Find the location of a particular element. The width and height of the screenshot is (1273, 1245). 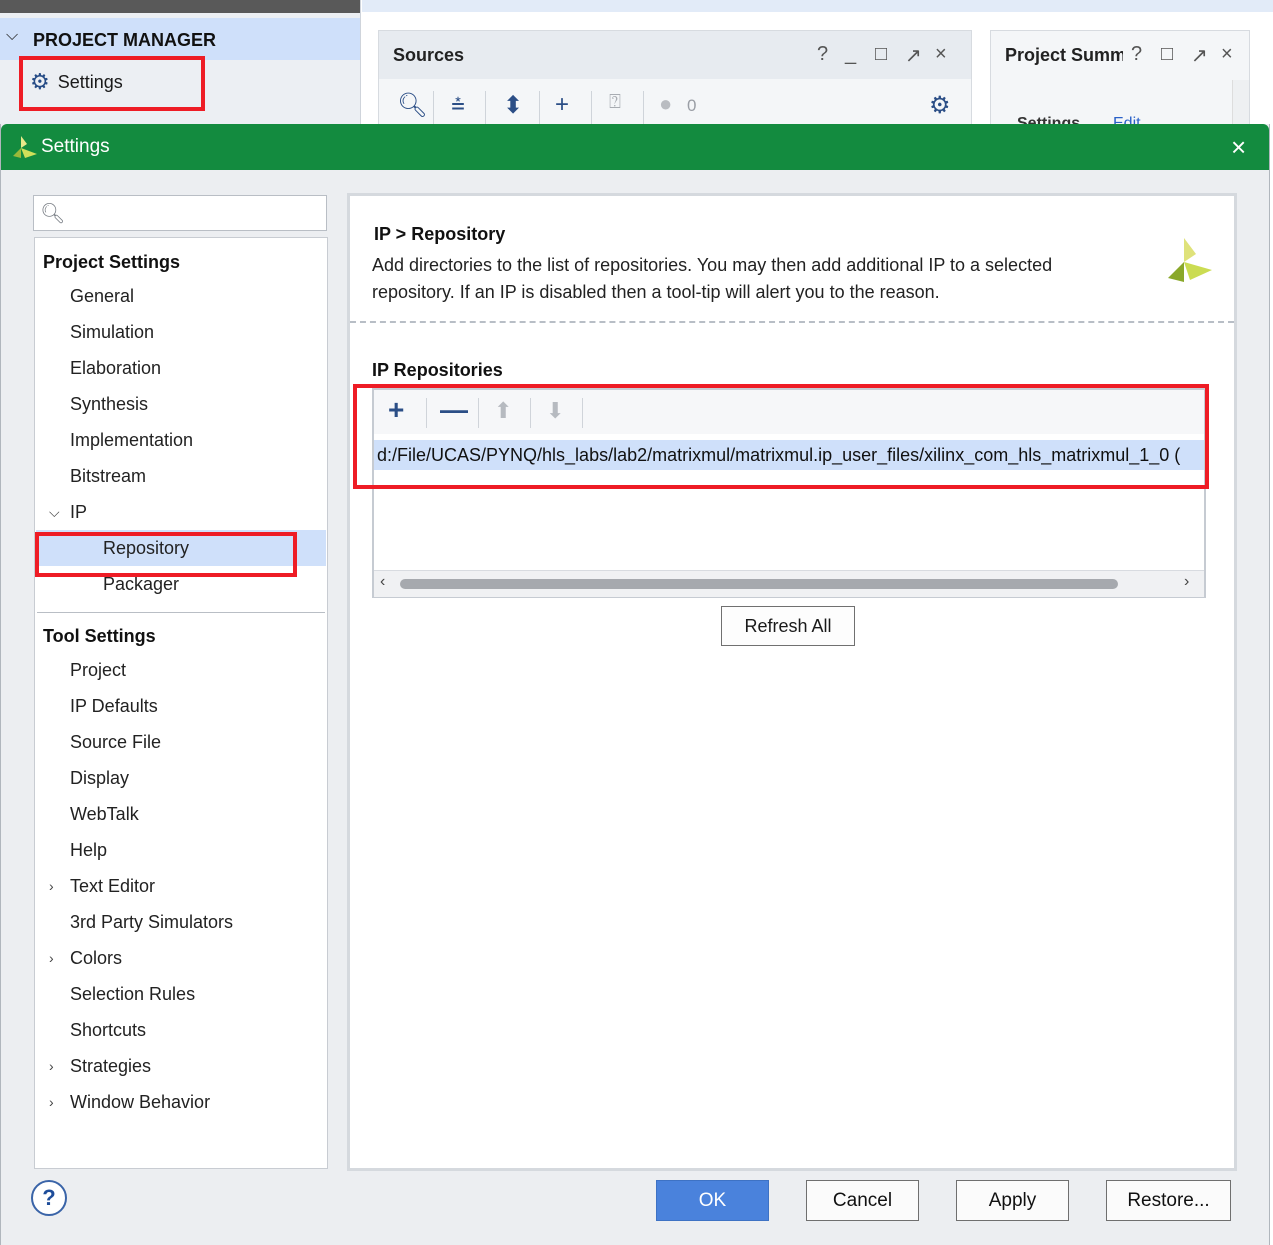

sources-panel-title: Sources is located at coordinates (429, 55).